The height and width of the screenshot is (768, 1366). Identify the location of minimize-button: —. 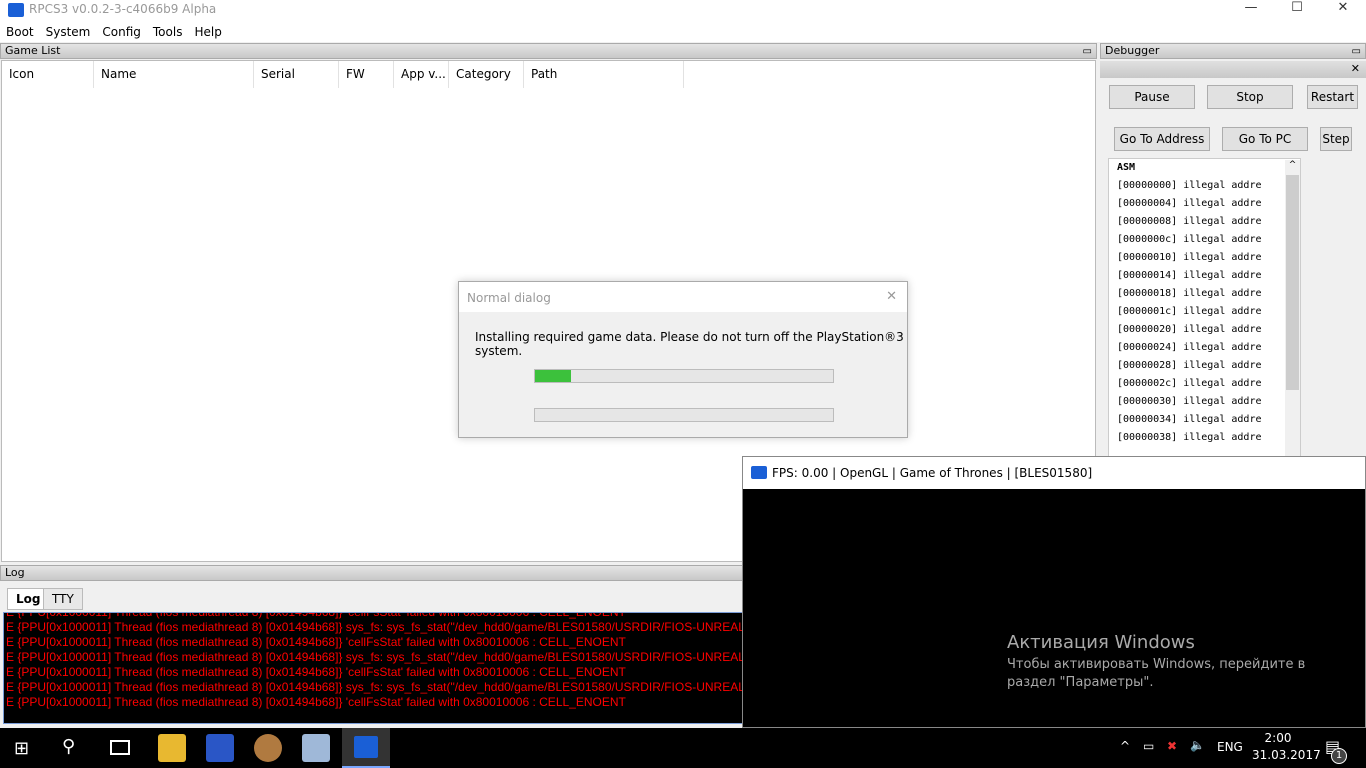
(1251, 11).